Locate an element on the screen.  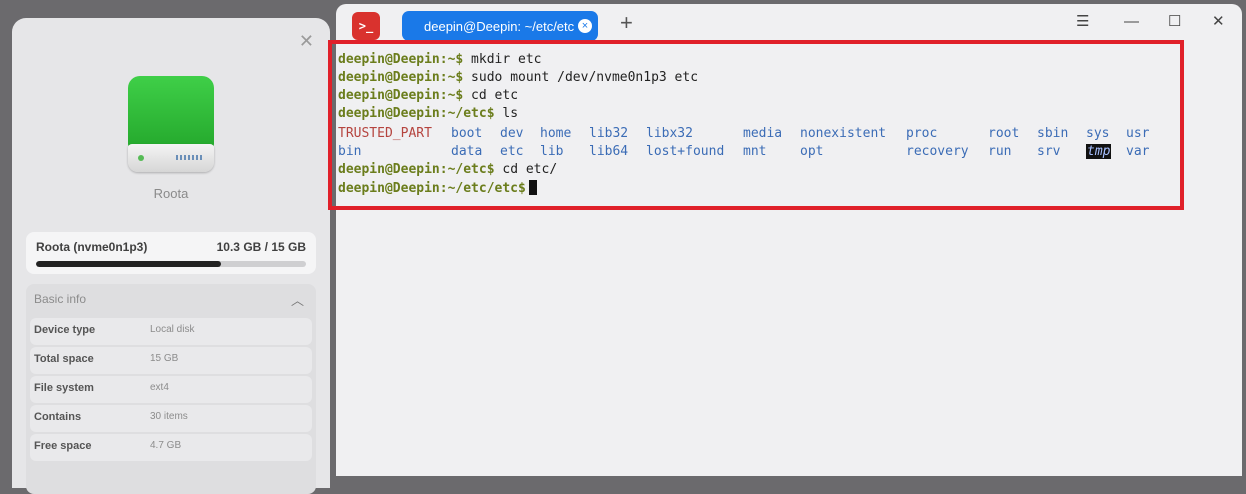
usage-card: Roota (nvme0n1p3) 10.3 GB / 15 GB is located at coordinates (171, 253).